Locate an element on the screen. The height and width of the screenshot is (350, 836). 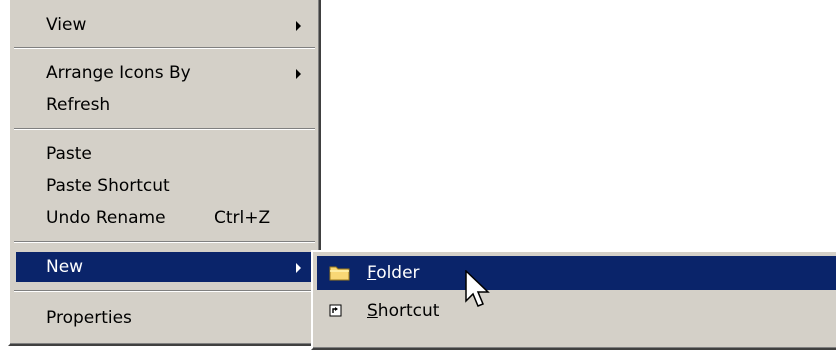
submenu-item-label: Shortcut is located at coordinates (403, 311).